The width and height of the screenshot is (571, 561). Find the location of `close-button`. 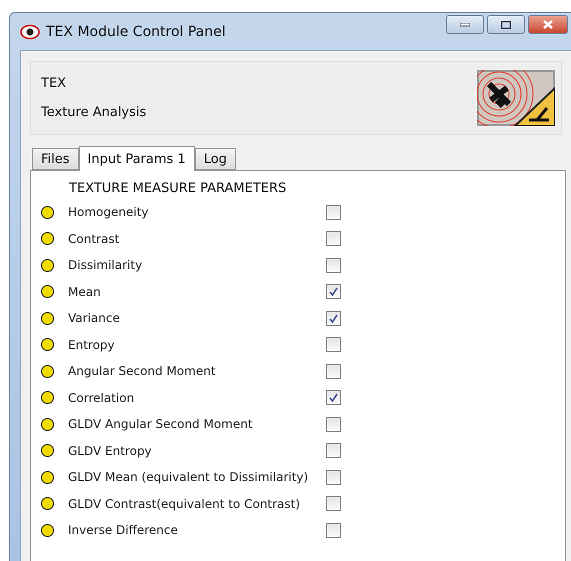

close-button is located at coordinates (548, 24).